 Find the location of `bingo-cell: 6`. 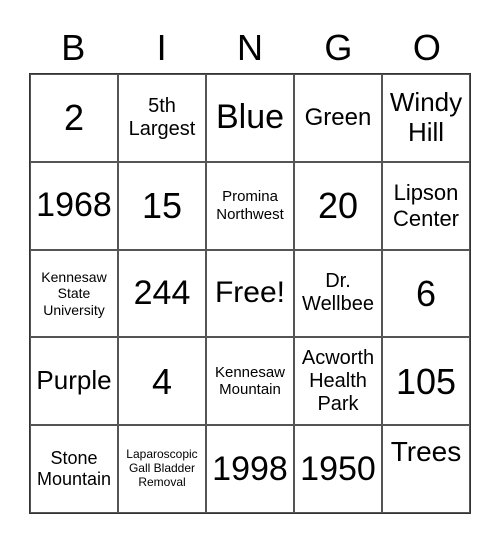

bingo-cell: 6 is located at coordinates (426, 293).